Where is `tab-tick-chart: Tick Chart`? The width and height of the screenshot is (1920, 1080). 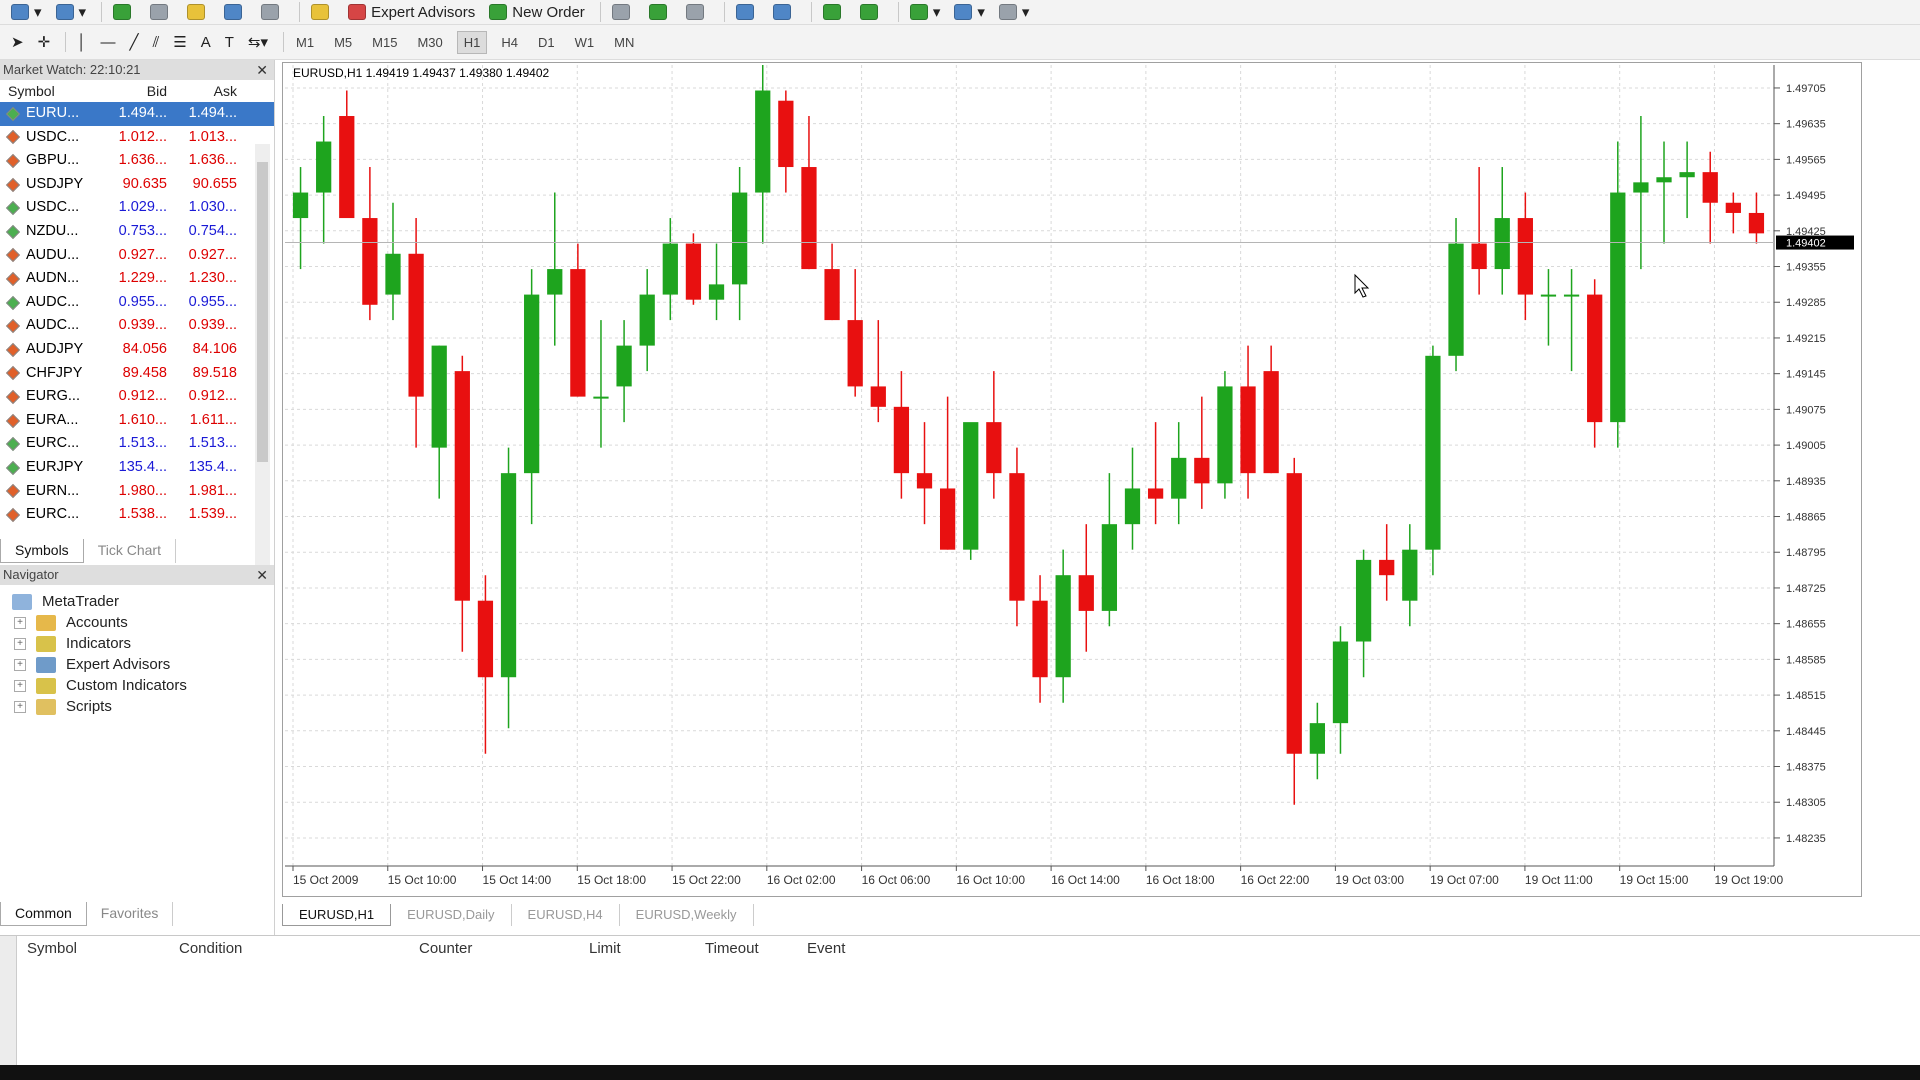 tab-tick-chart: Tick Chart is located at coordinates (130, 551).